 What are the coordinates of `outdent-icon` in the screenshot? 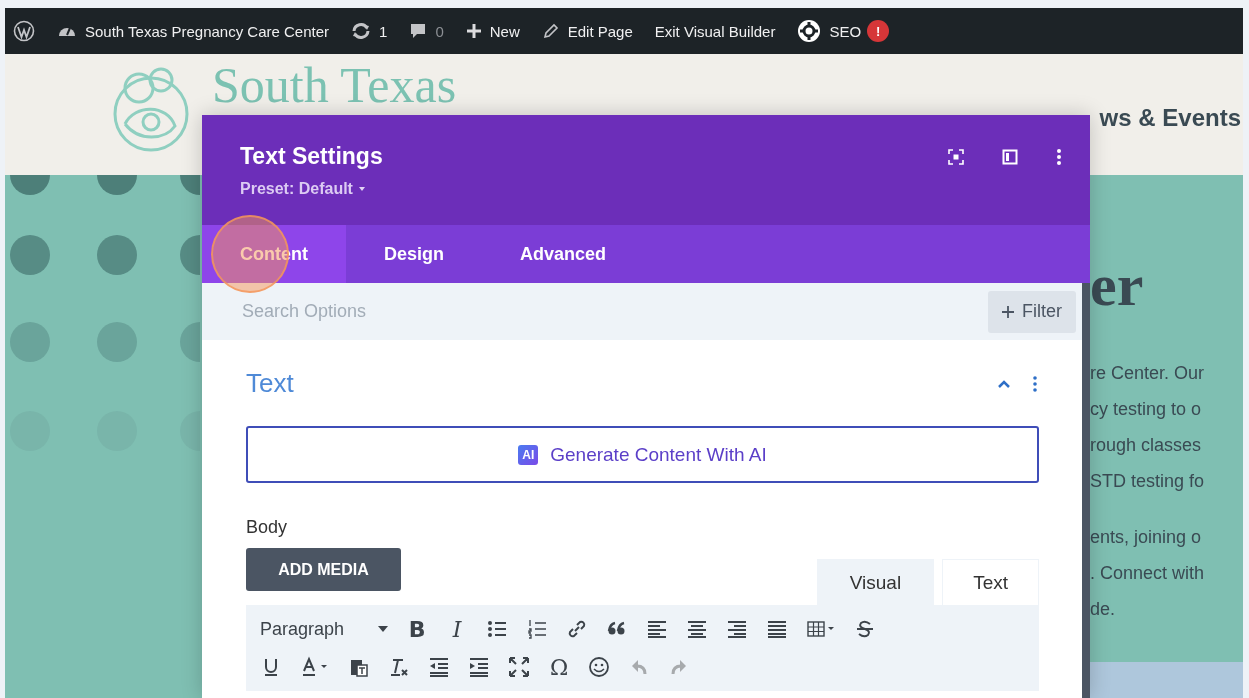 It's located at (439, 667).